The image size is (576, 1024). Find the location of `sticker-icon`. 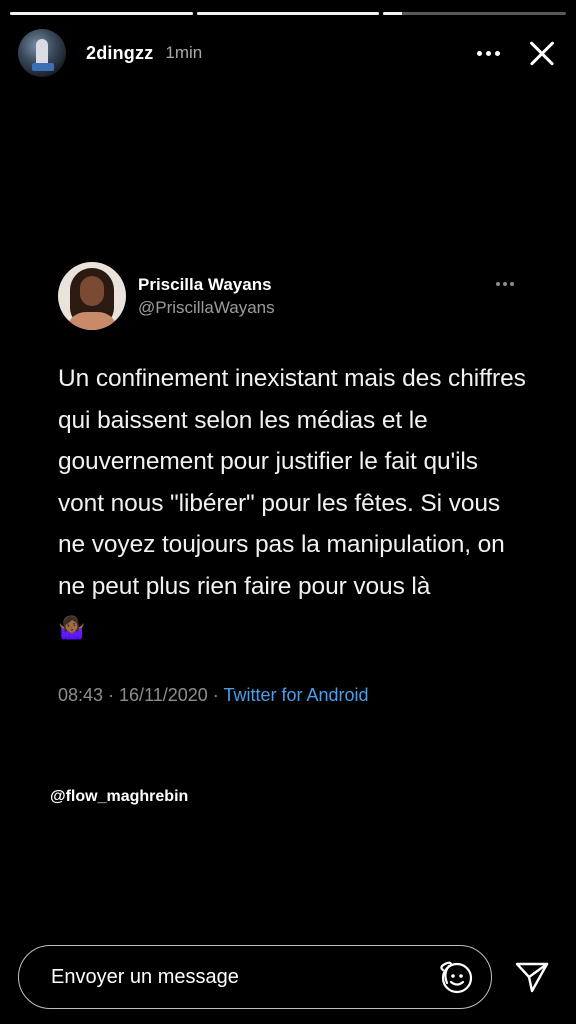

sticker-icon is located at coordinates (457, 977).